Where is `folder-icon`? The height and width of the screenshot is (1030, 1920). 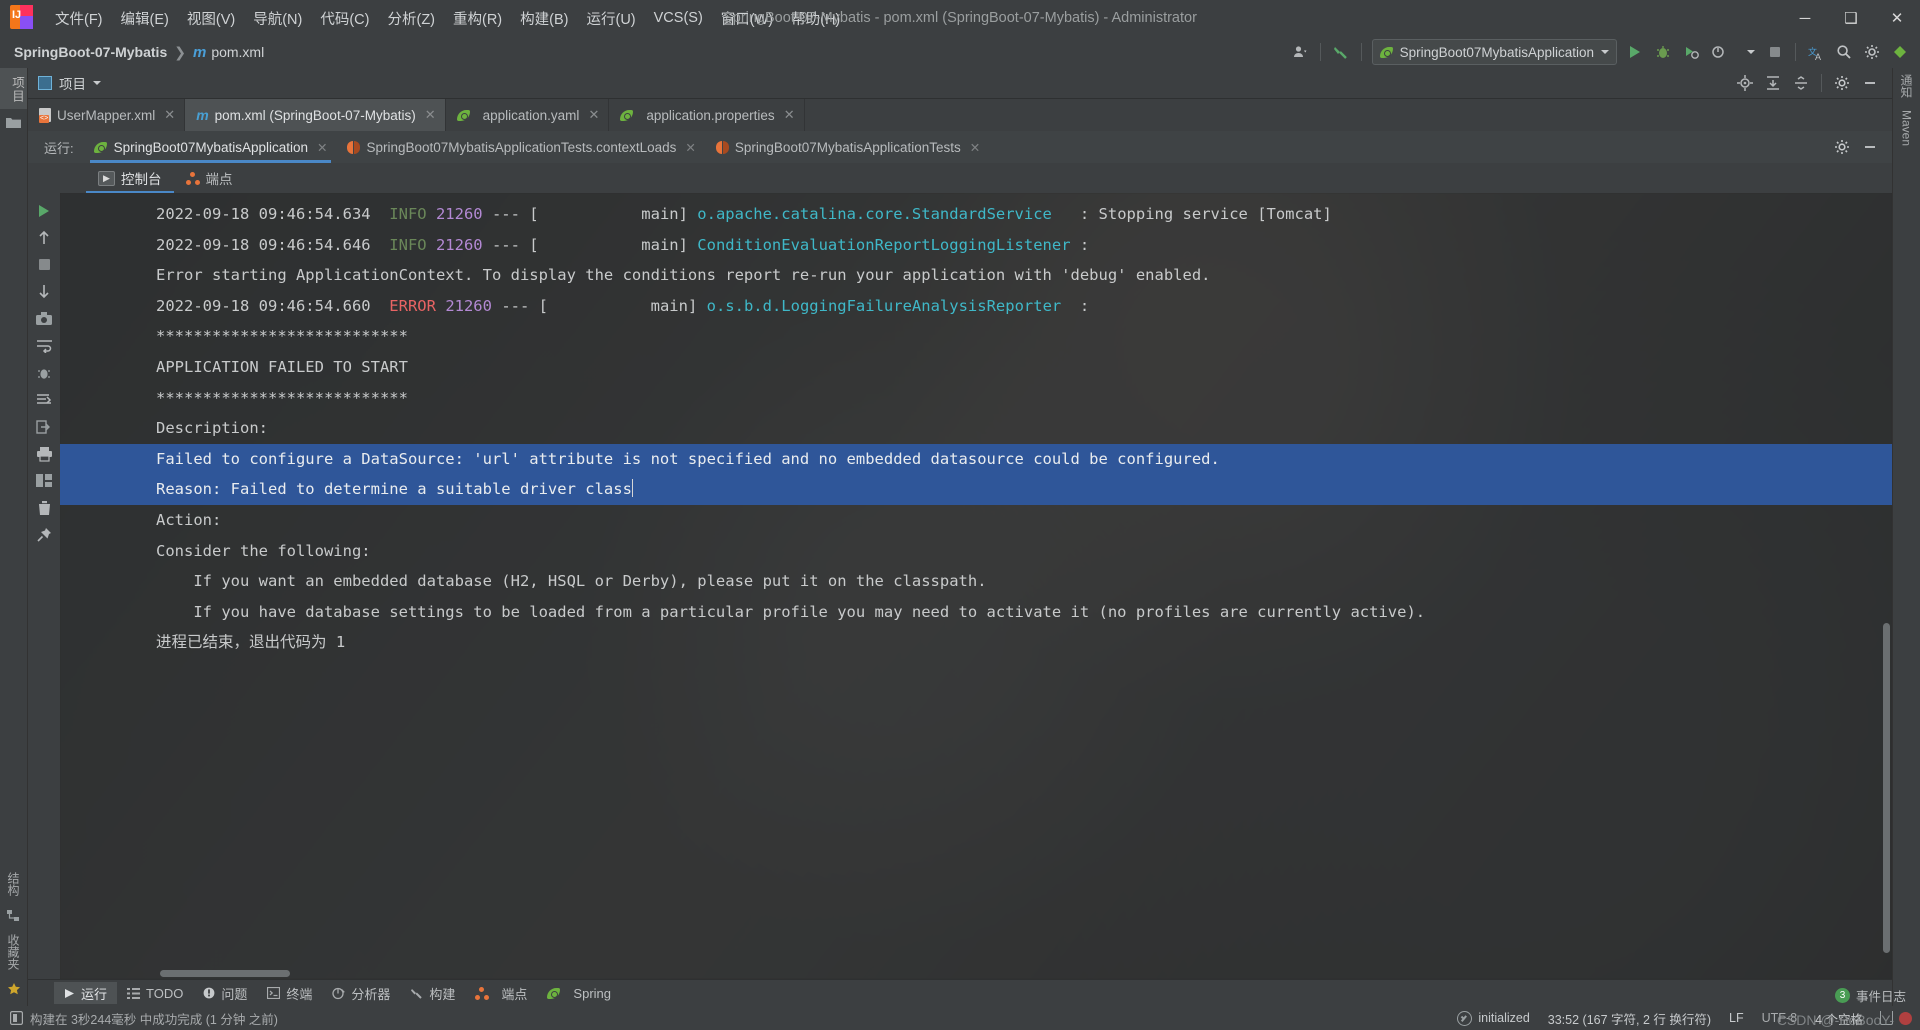 folder-icon is located at coordinates (13, 122).